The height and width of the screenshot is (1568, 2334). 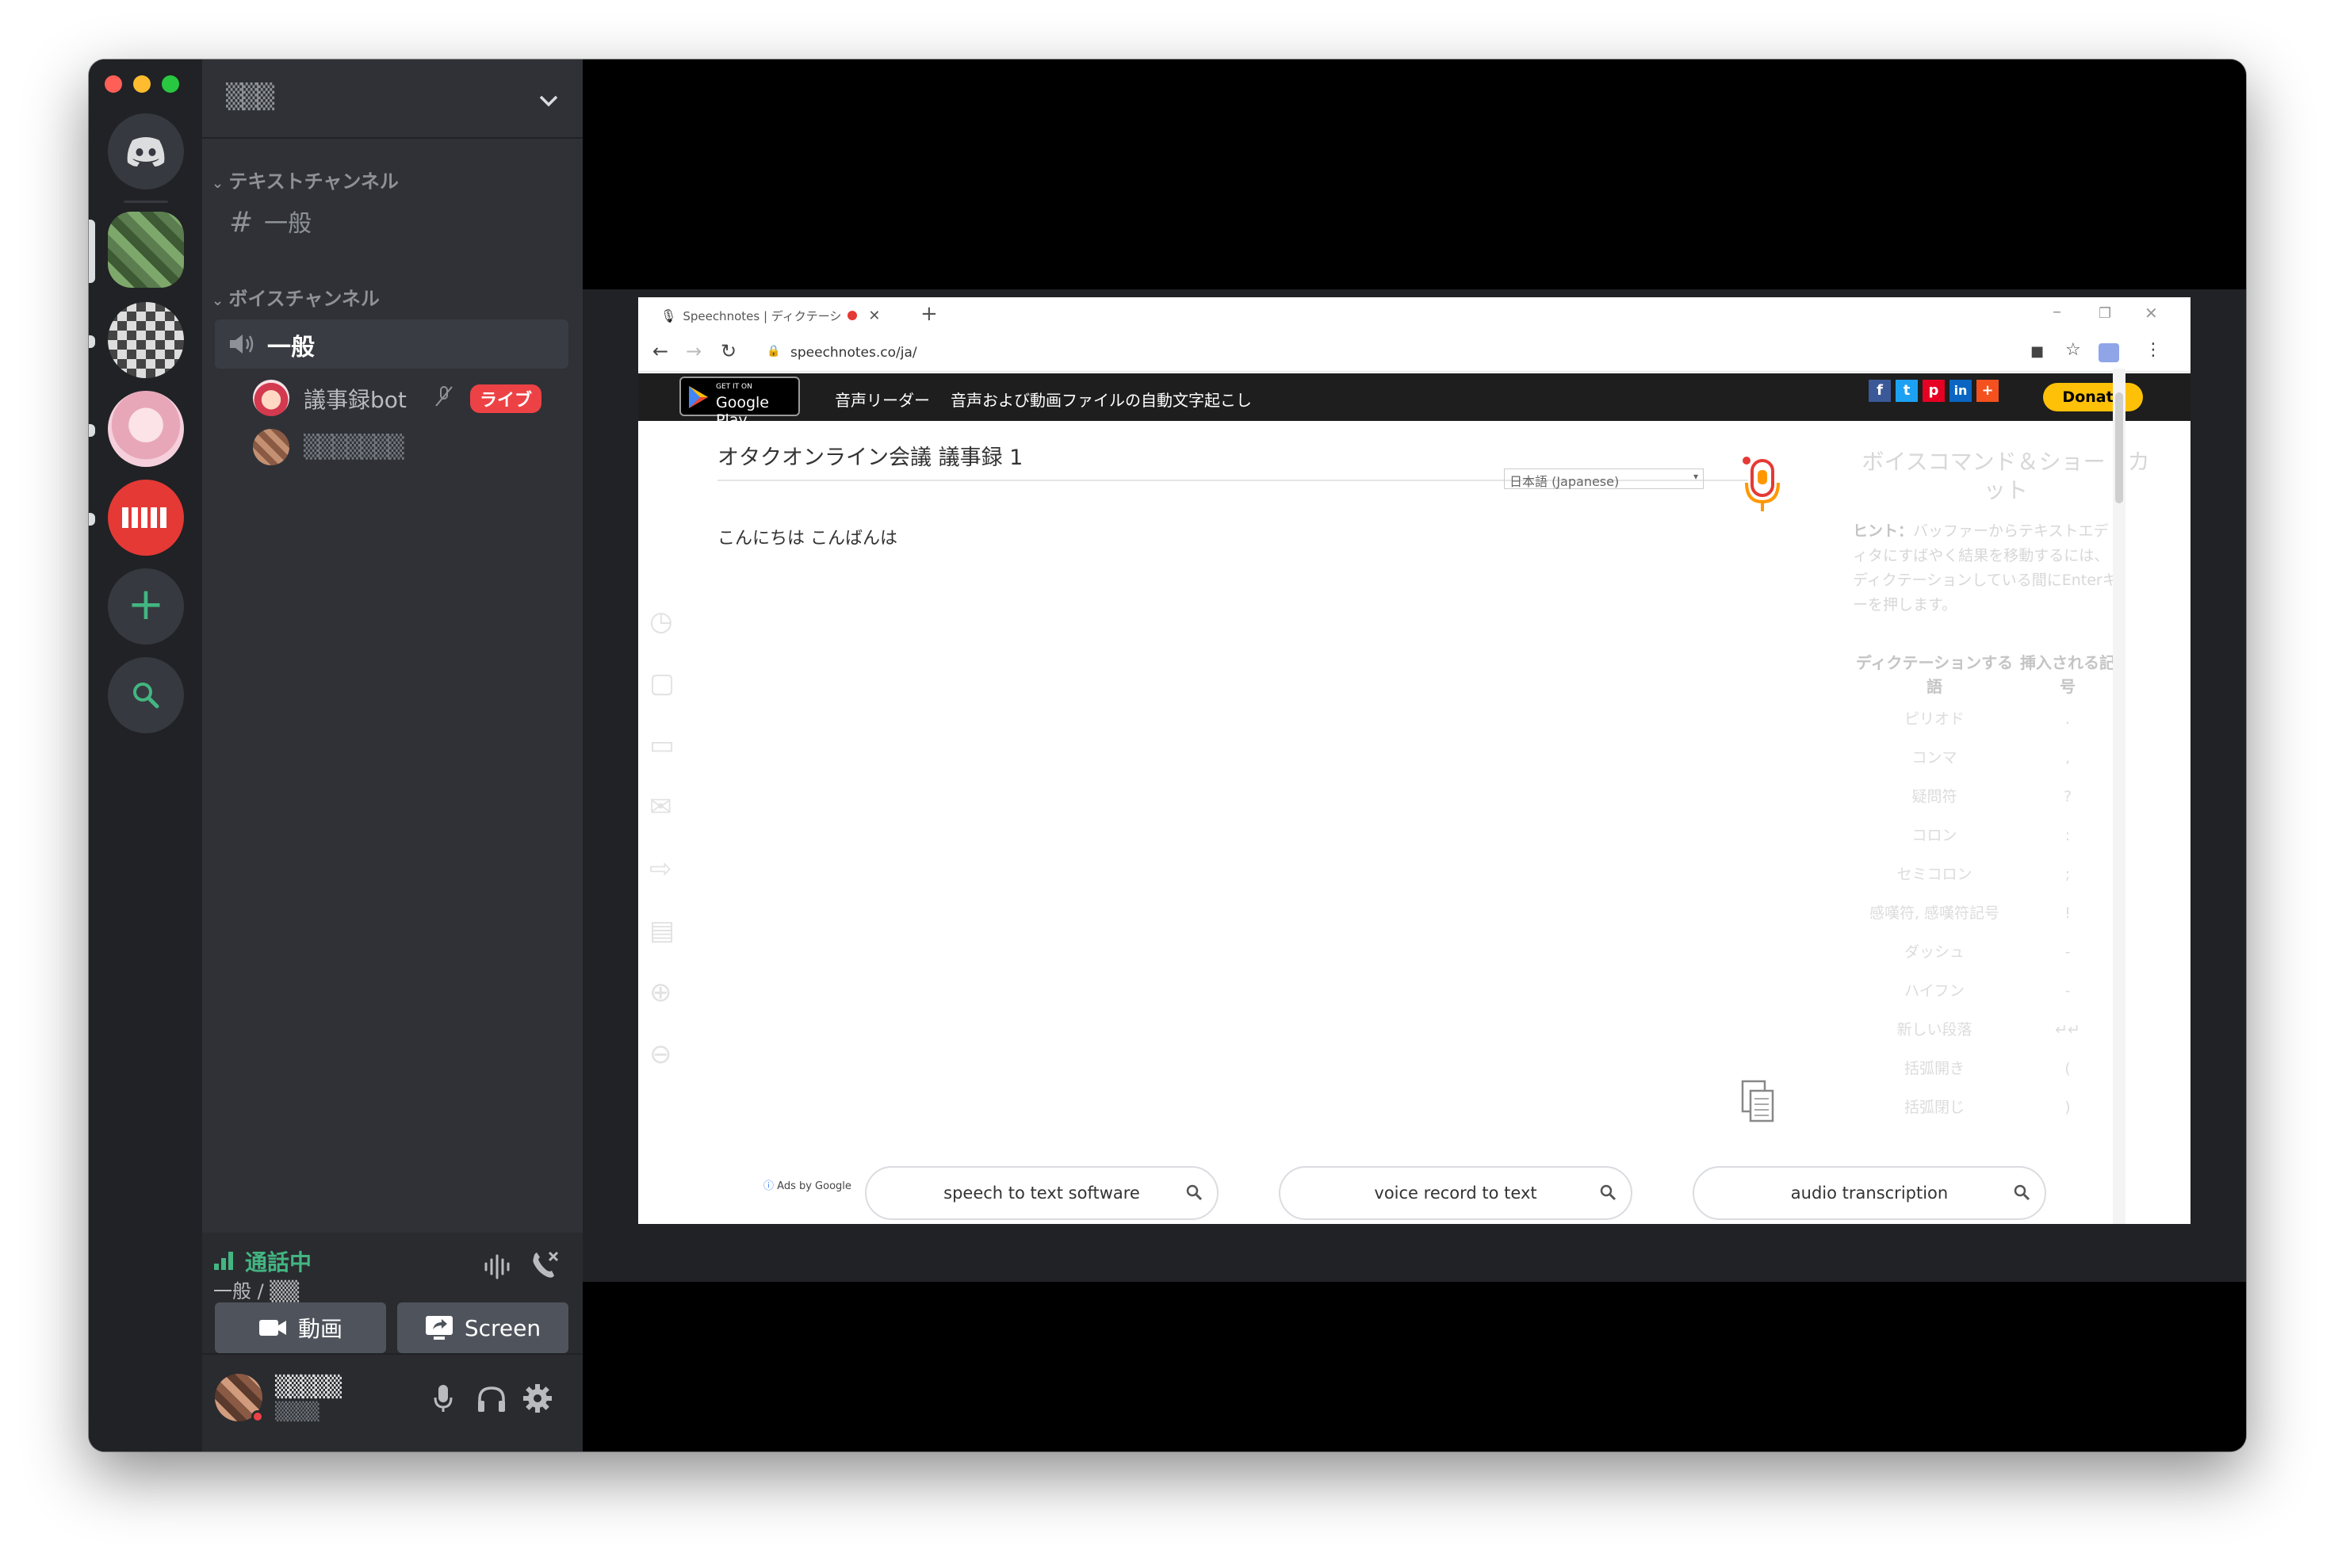 What do you see at coordinates (1102, 399) in the screenshot?
I see `nav-link-transcription: 音声および動画ファイルの自動文字起こし` at bounding box center [1102, 399].